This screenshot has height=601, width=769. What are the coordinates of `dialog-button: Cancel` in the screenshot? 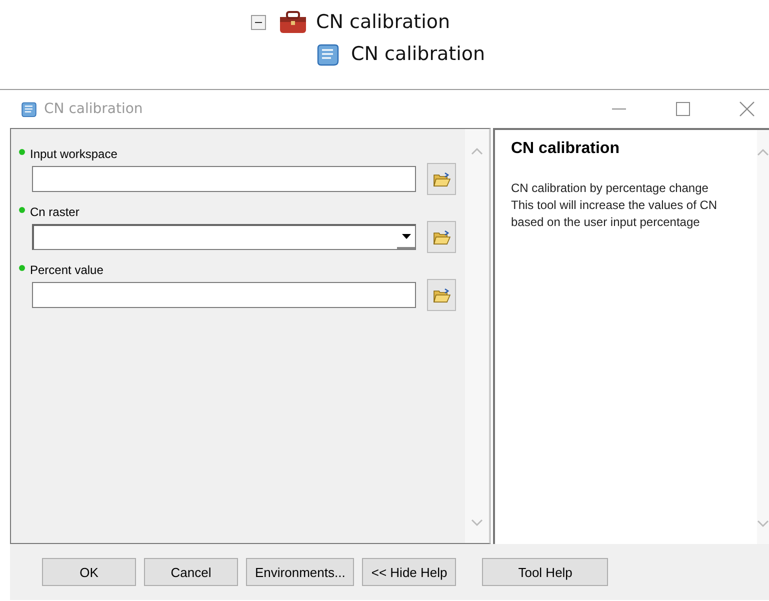 It's located at (191, 572).